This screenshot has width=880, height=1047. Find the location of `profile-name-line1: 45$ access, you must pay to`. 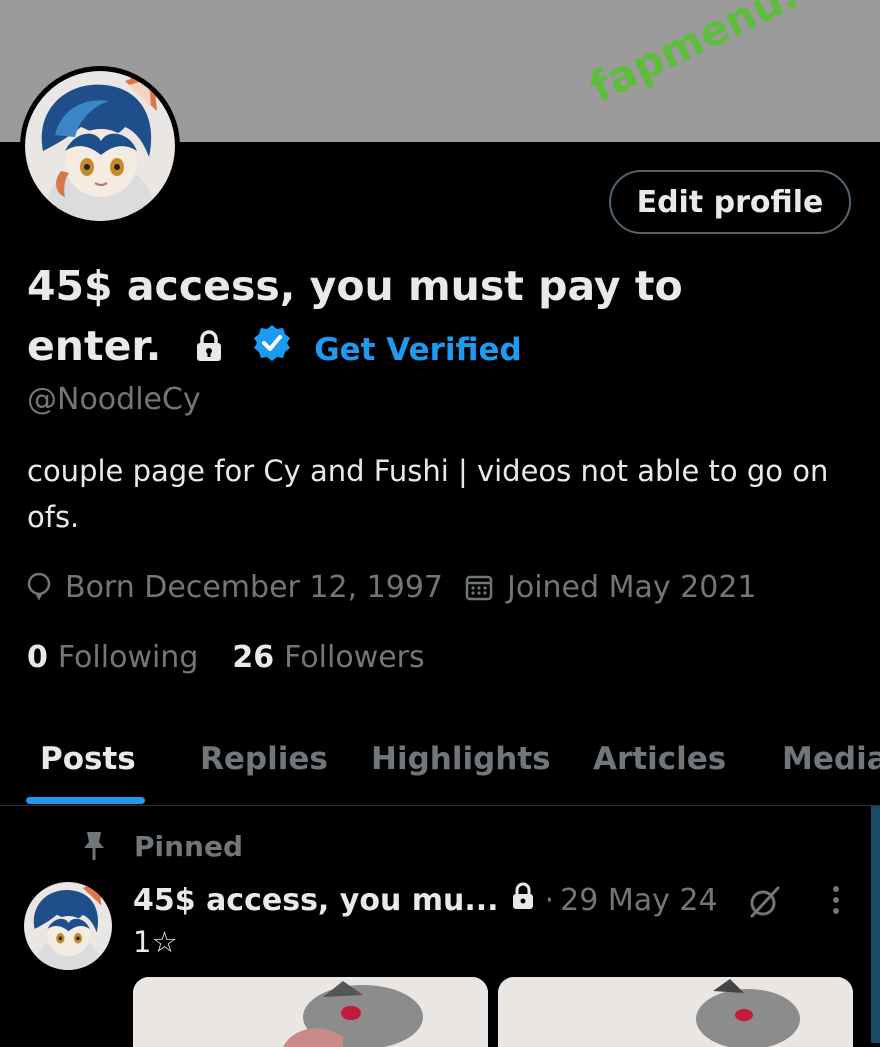

profile-name-line1: 45$ access, you must pay to is located at coordinates (355, 286).